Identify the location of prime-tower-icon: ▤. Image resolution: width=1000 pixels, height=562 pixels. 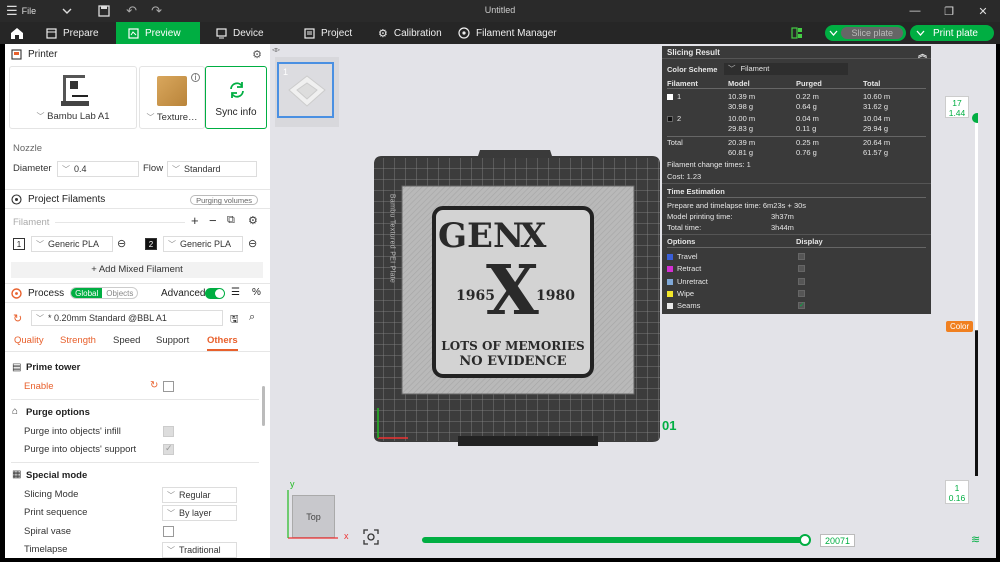
(17, 367).